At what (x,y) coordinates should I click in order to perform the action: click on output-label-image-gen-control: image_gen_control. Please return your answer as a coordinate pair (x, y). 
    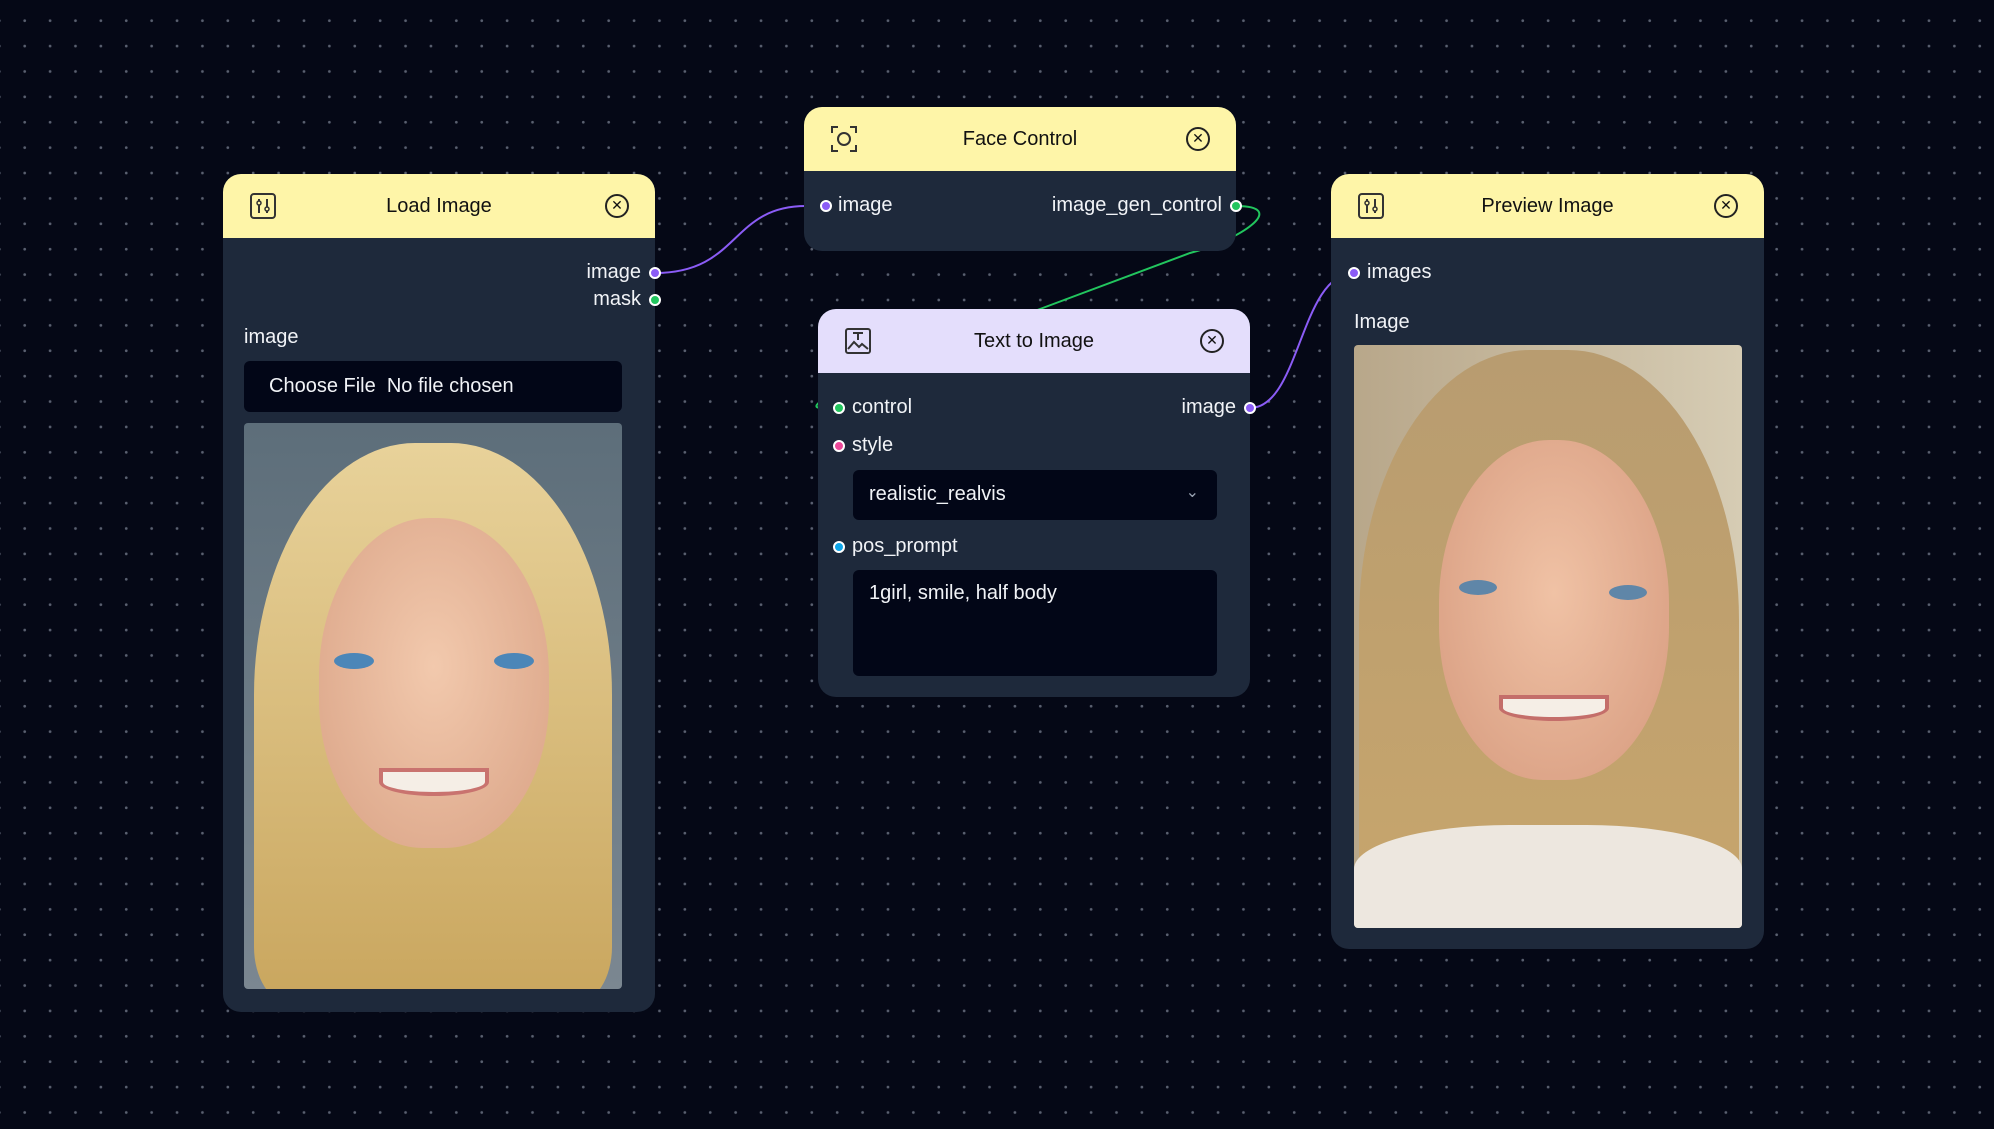
    Looking at the image, I should click on (1136, 205).